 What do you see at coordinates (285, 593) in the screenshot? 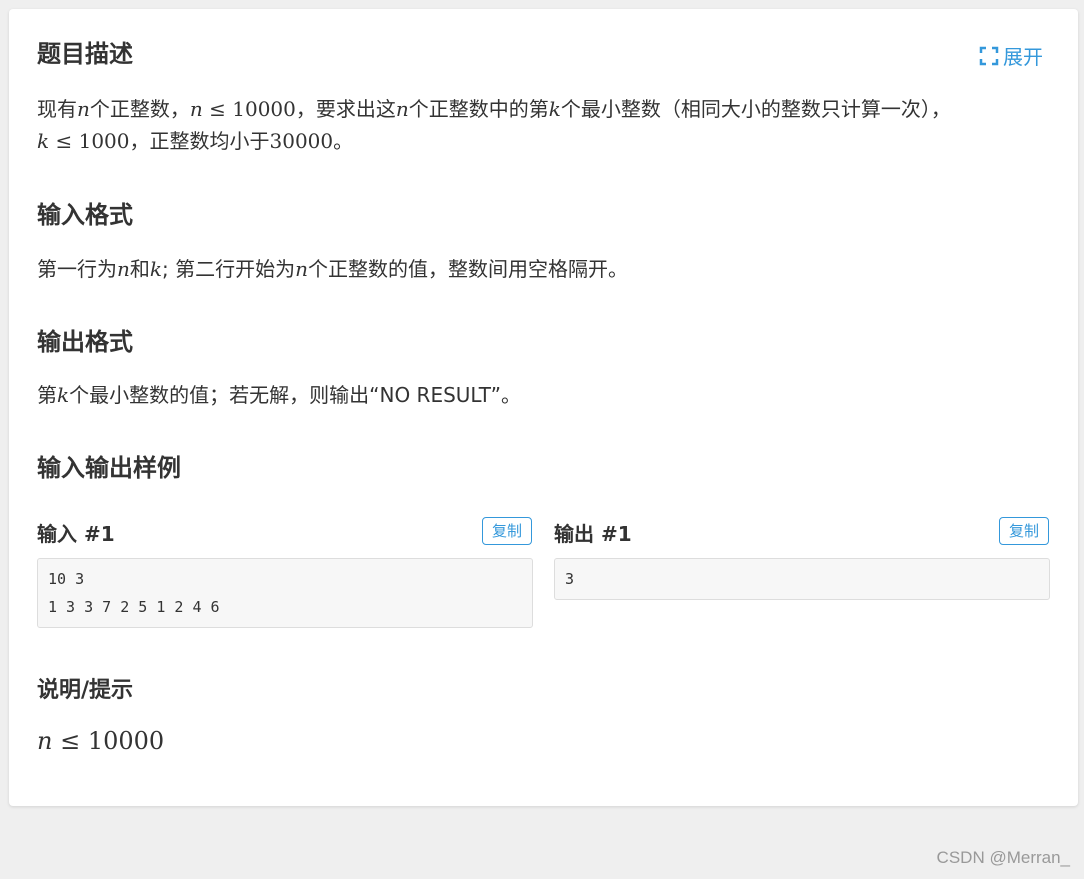
I see `sample-input-code: 10 3 1 3 3 7 2 5 1 2 4 6` at bounding box center [285, 593].